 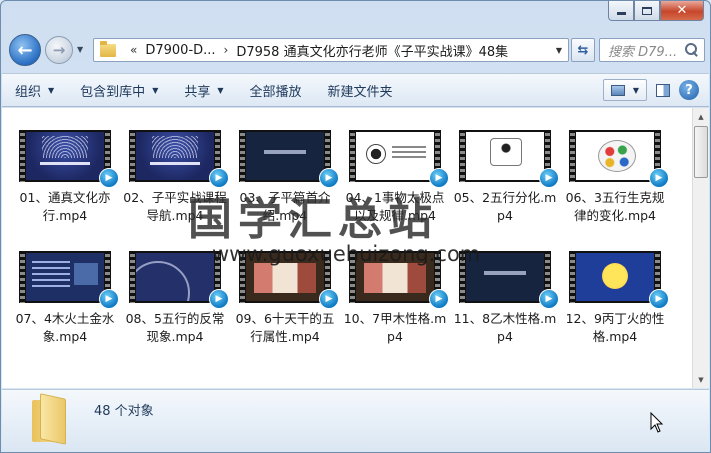 What do you see at coordinates (700, 248) in the screenshot?
I see `vertical-scrollbar: ▲ ▼` at bounding box center [700, 248].